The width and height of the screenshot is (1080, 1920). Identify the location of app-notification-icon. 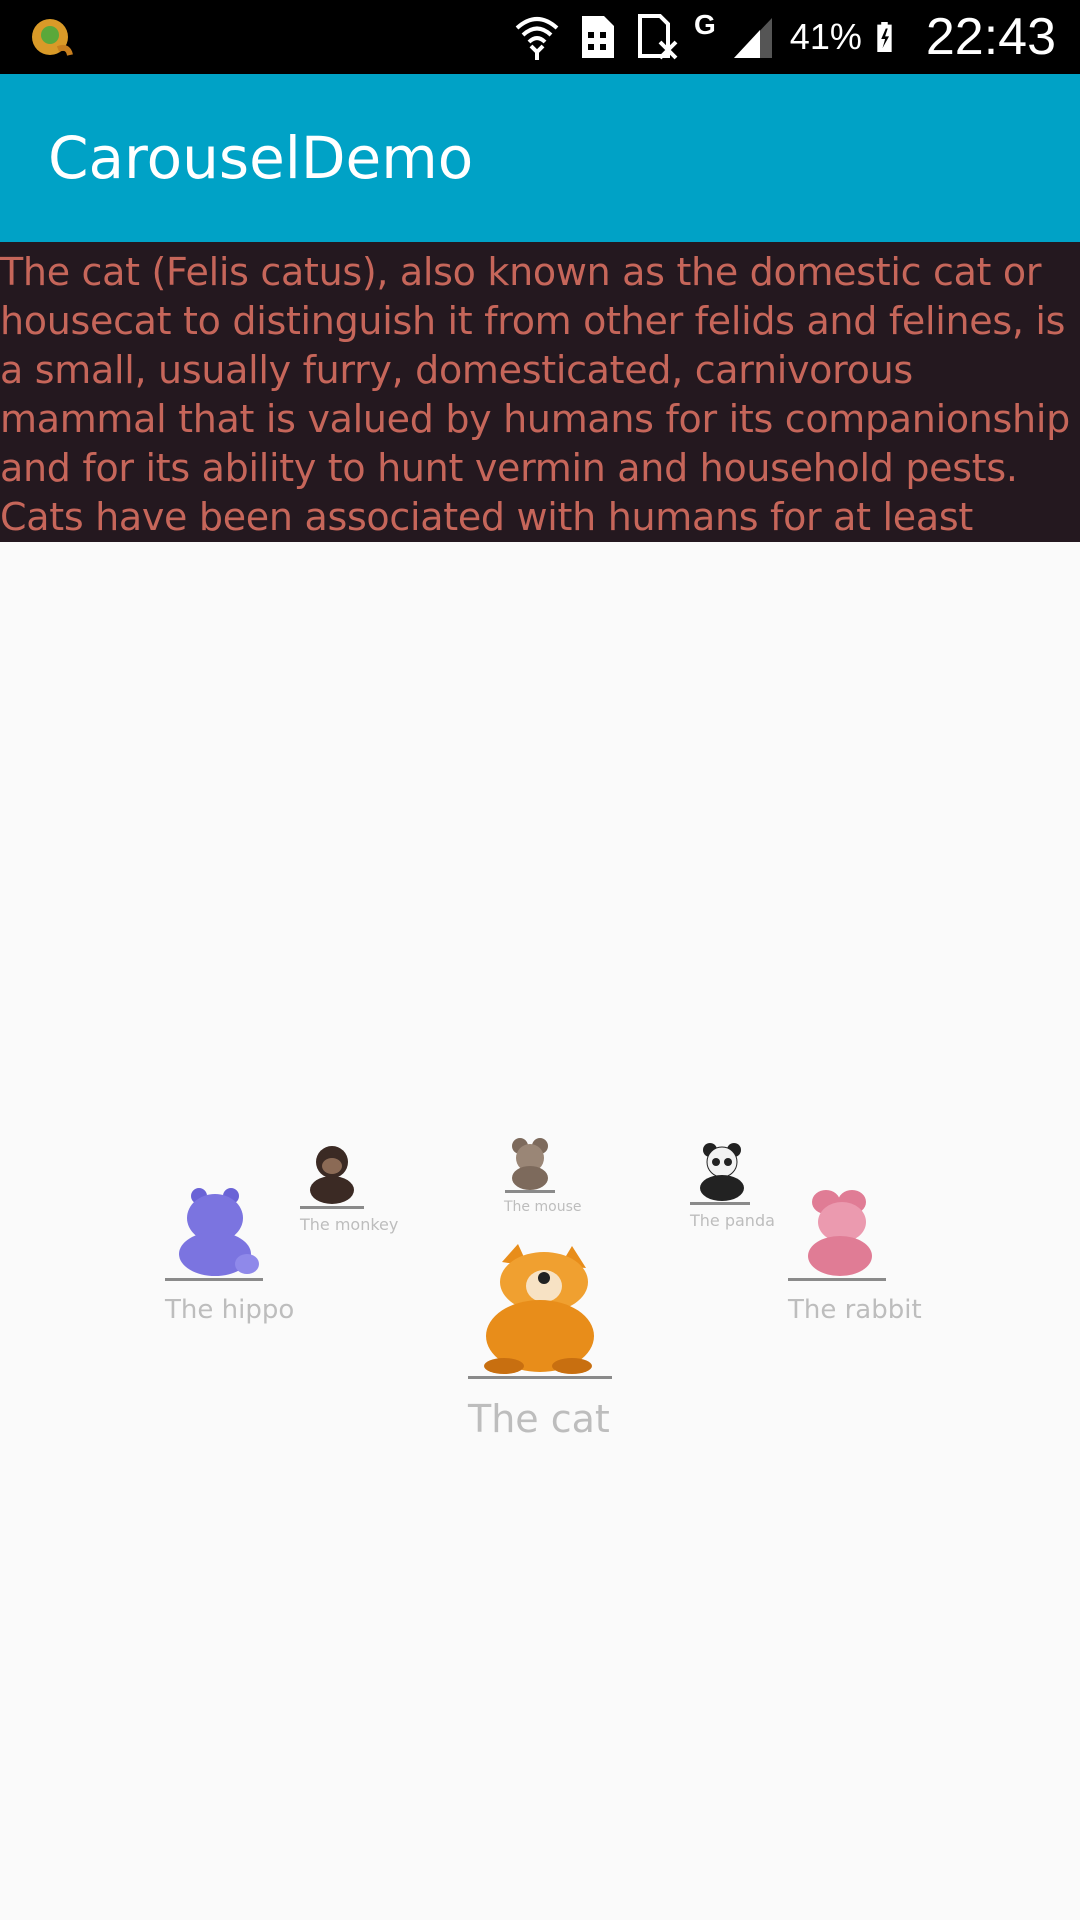
(52, 37).